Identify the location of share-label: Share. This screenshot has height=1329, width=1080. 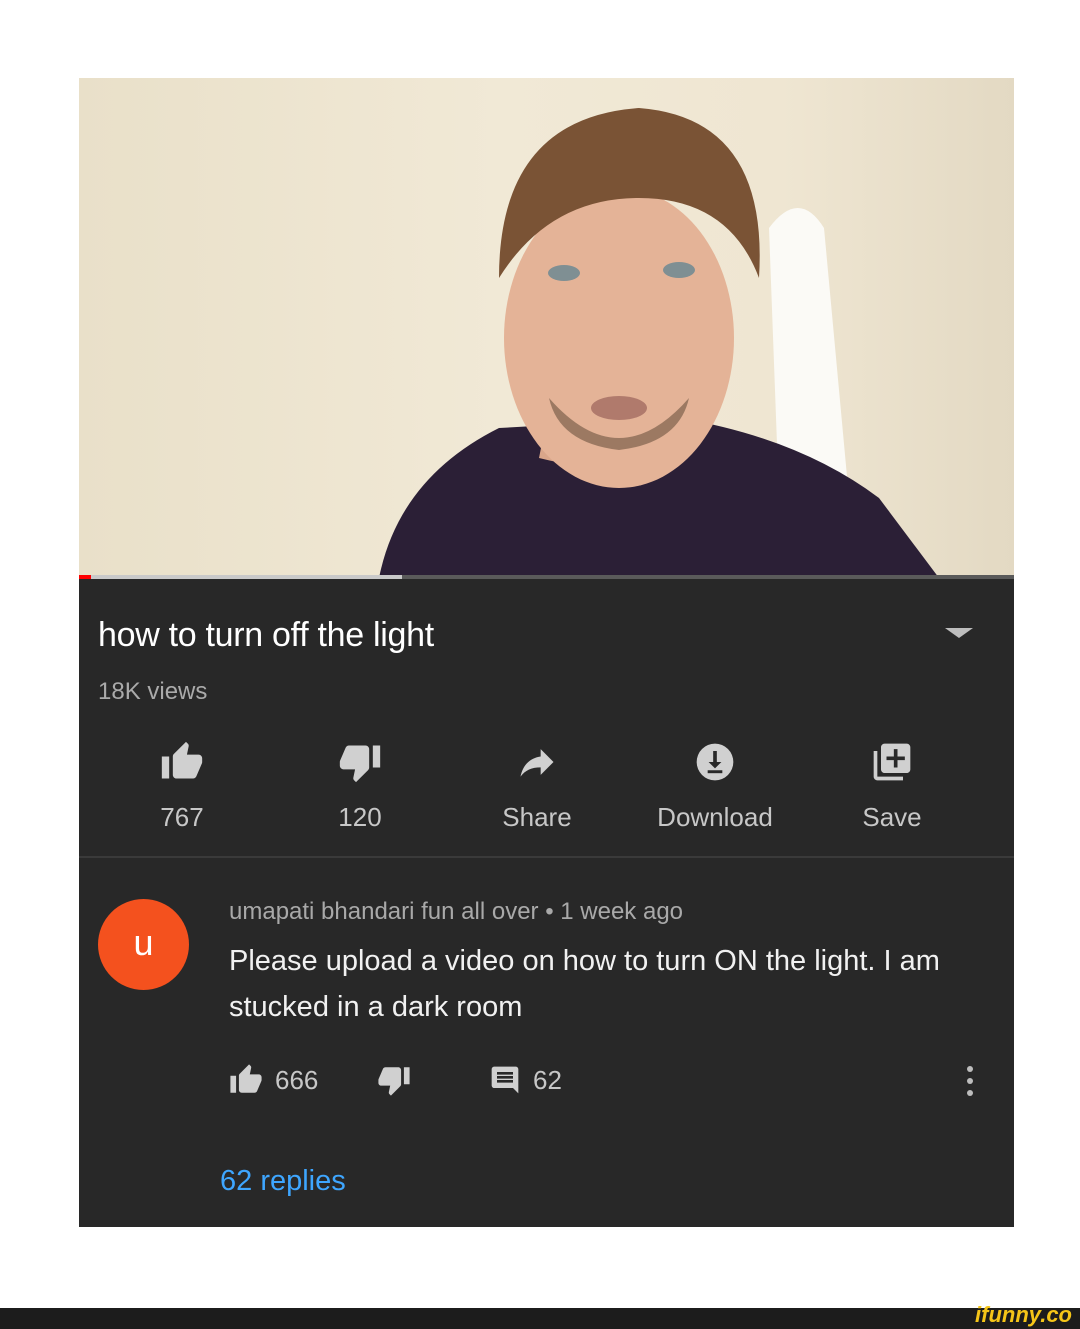
(537, 817).